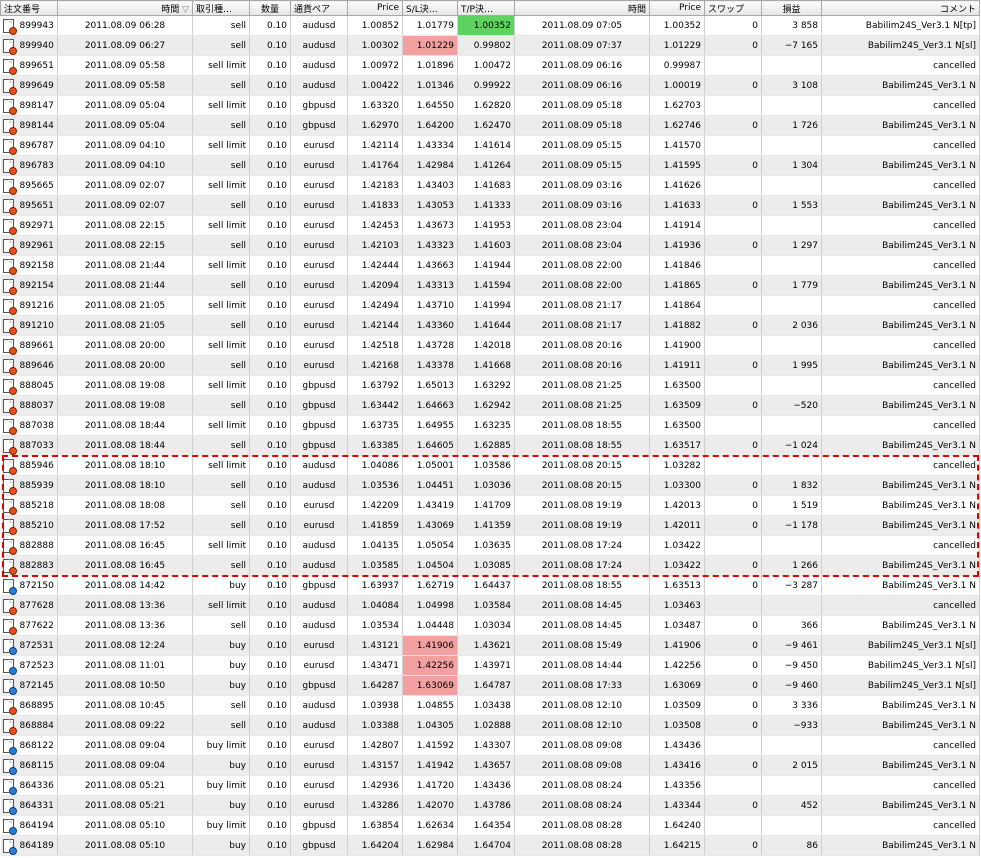 The image size is (981, 858). Describe the element at coordinates (29, 8) in the screenshot. I see `col-header-order-id: 注文番号` at that location.